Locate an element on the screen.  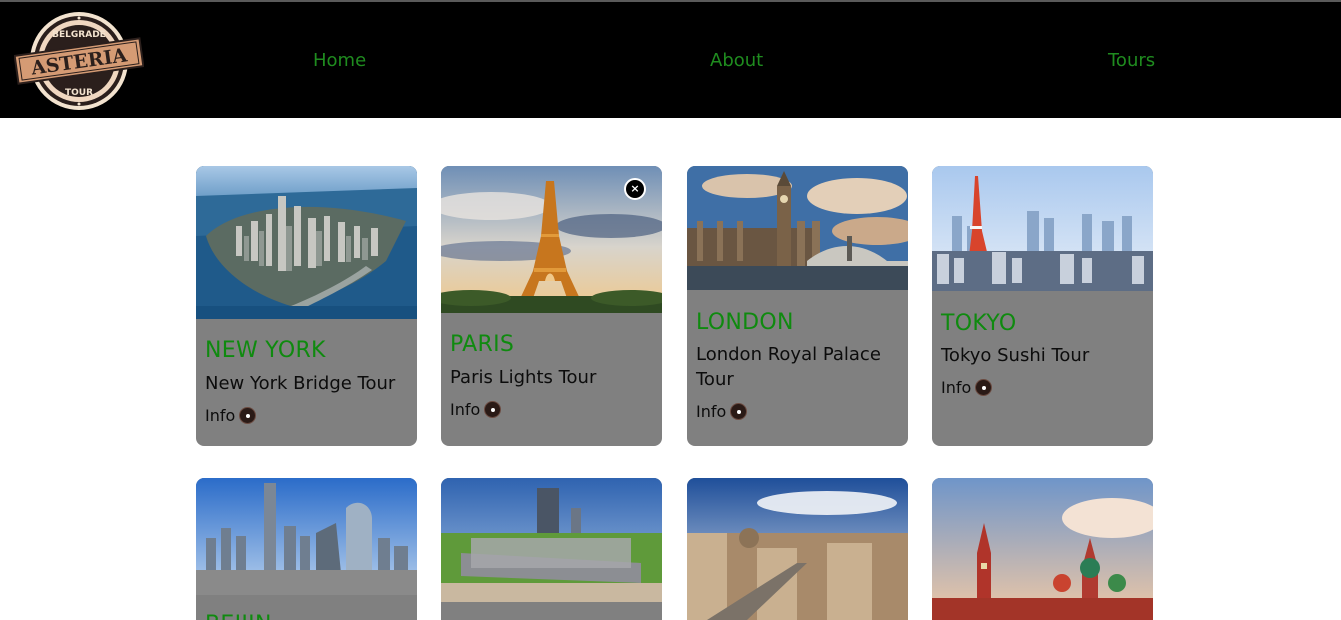
tour-name: Paris Lights Tour is located at coordinates (523, 377).